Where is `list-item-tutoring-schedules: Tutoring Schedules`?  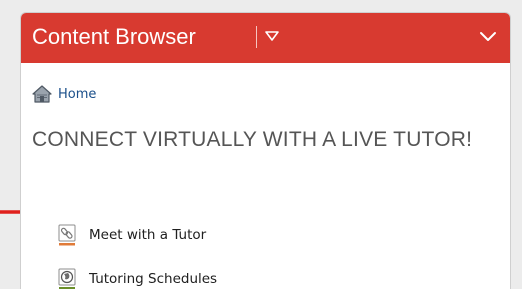 list-item-tutoring-schedules: Tutoring Schedules is located at coordinates (137, 276).